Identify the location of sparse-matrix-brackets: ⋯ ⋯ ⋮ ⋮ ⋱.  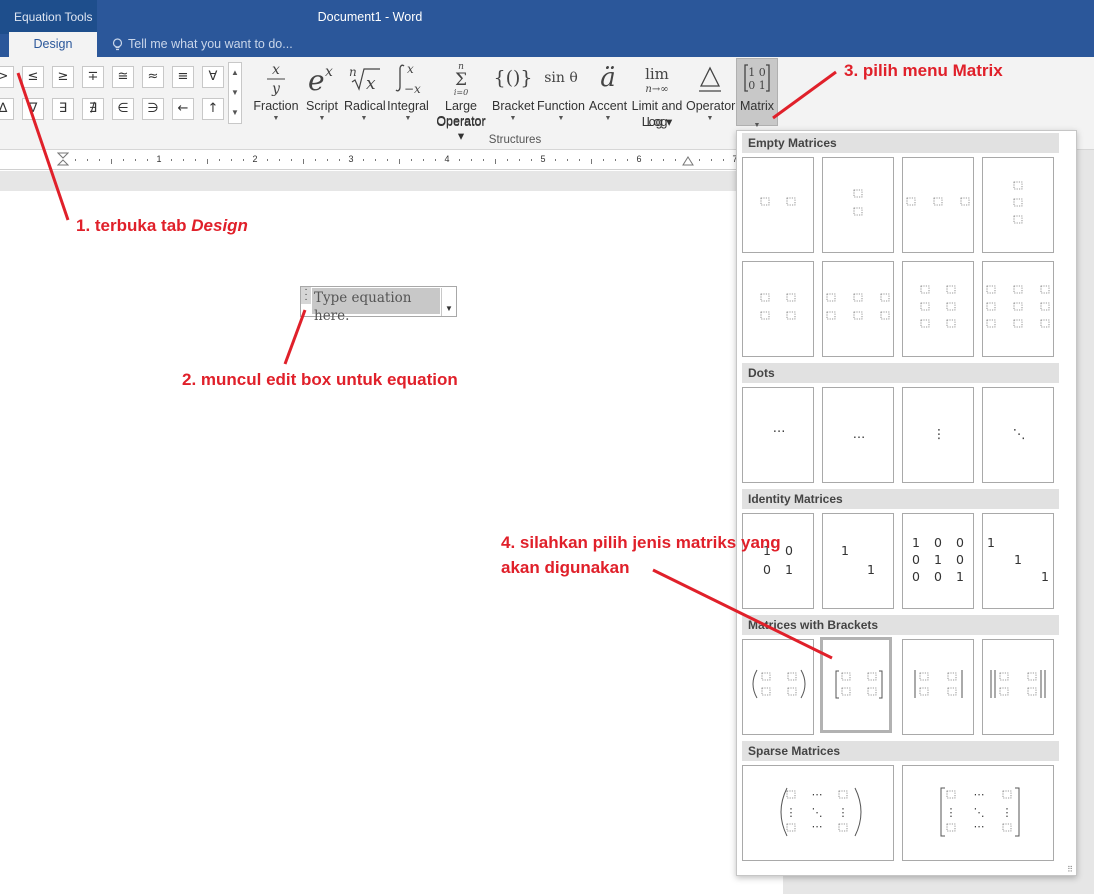
(978, 813).